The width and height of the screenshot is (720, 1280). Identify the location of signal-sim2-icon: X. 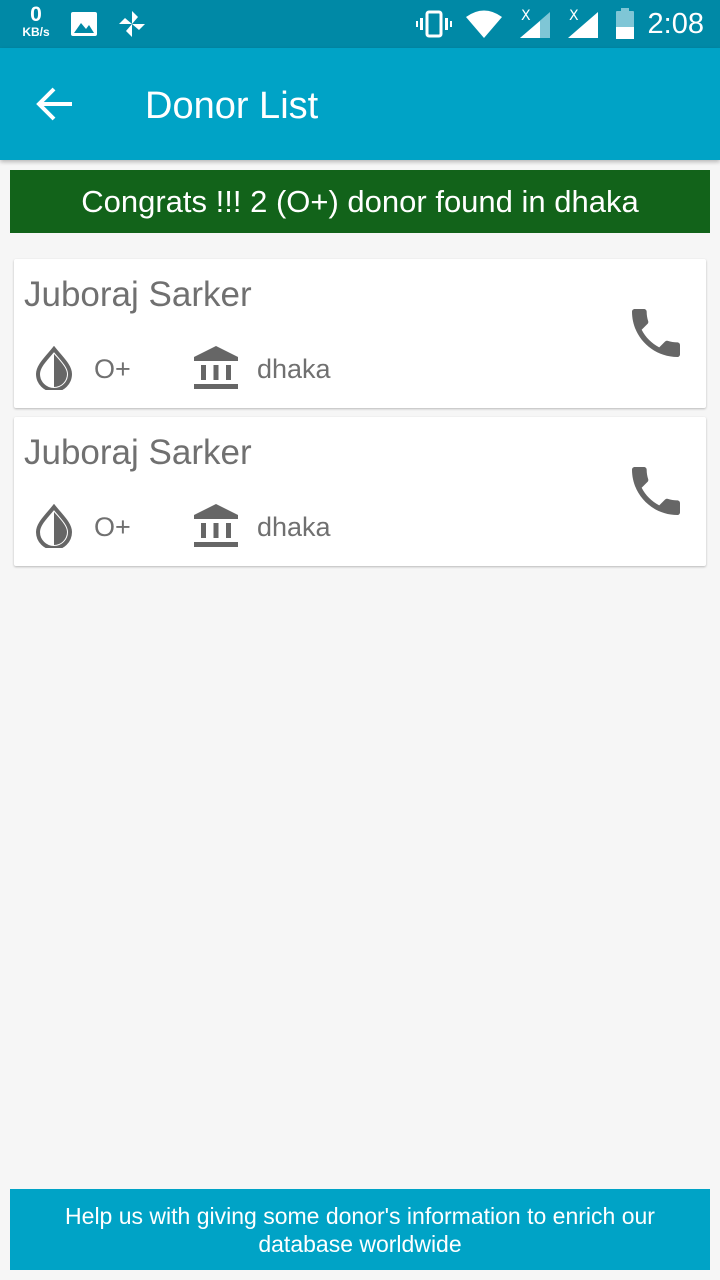
(583, 23).